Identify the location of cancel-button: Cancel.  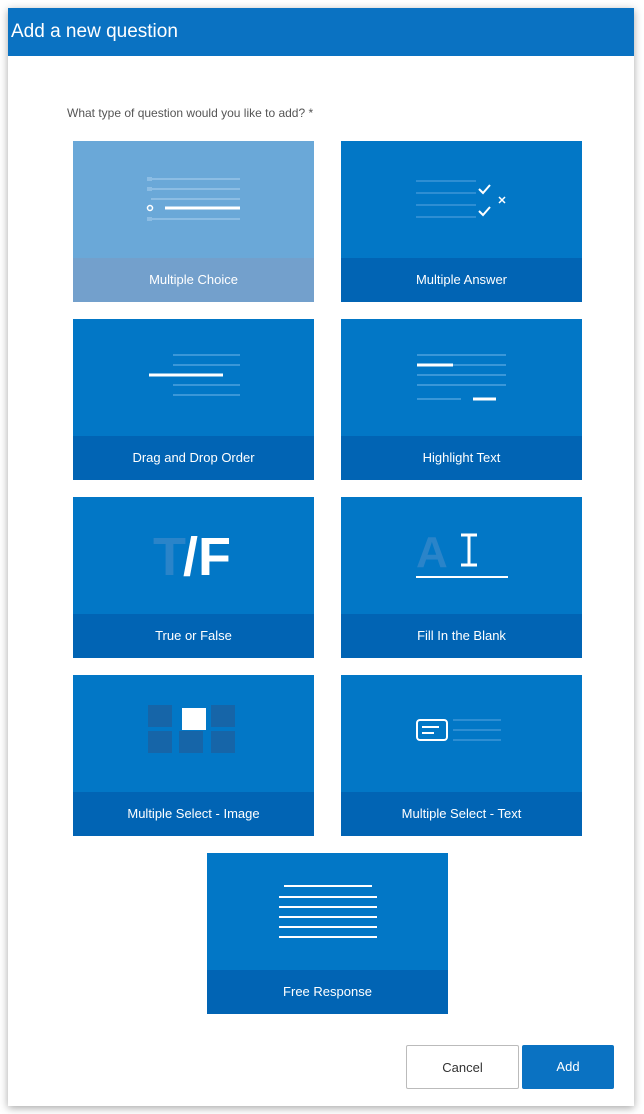
(462, 1067).